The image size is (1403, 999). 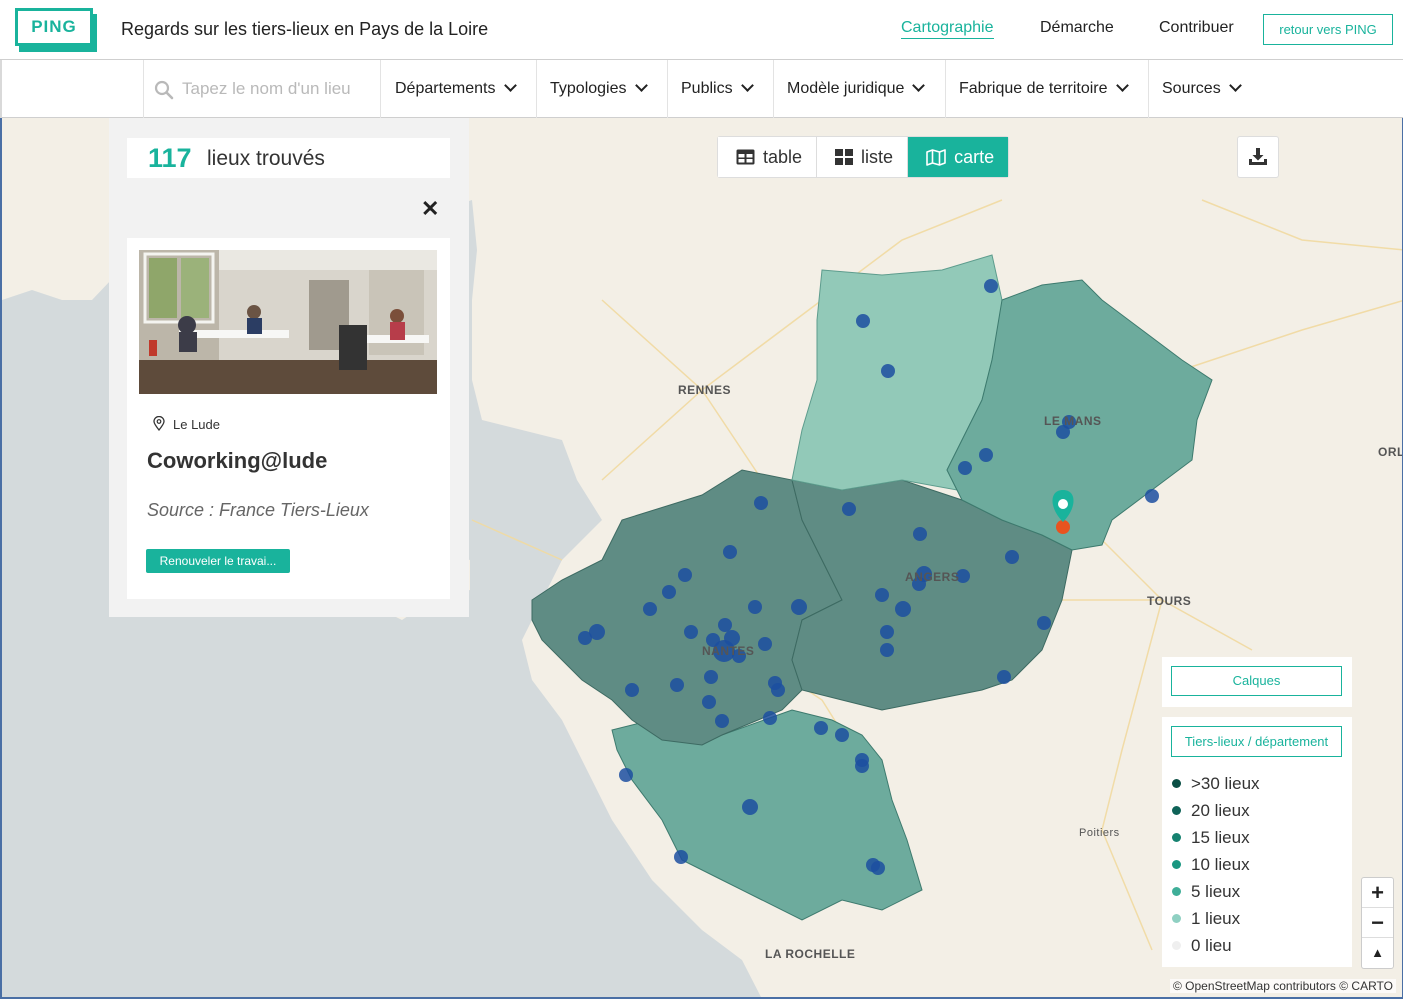 I want to click on filter-label: Départements, so click(x=445, y=88).